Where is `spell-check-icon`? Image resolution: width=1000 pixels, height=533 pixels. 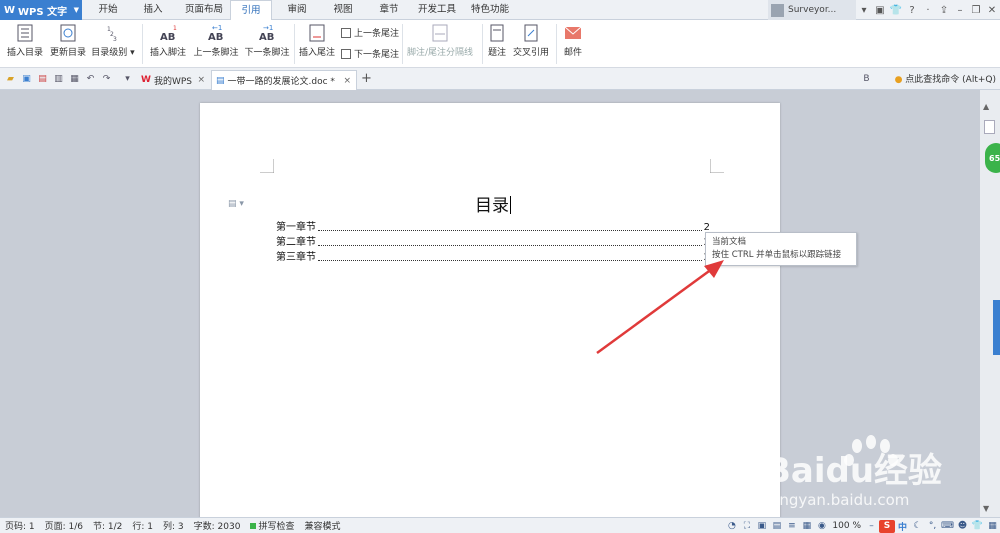 spell-check-icon is located at coordinates (253, 526).